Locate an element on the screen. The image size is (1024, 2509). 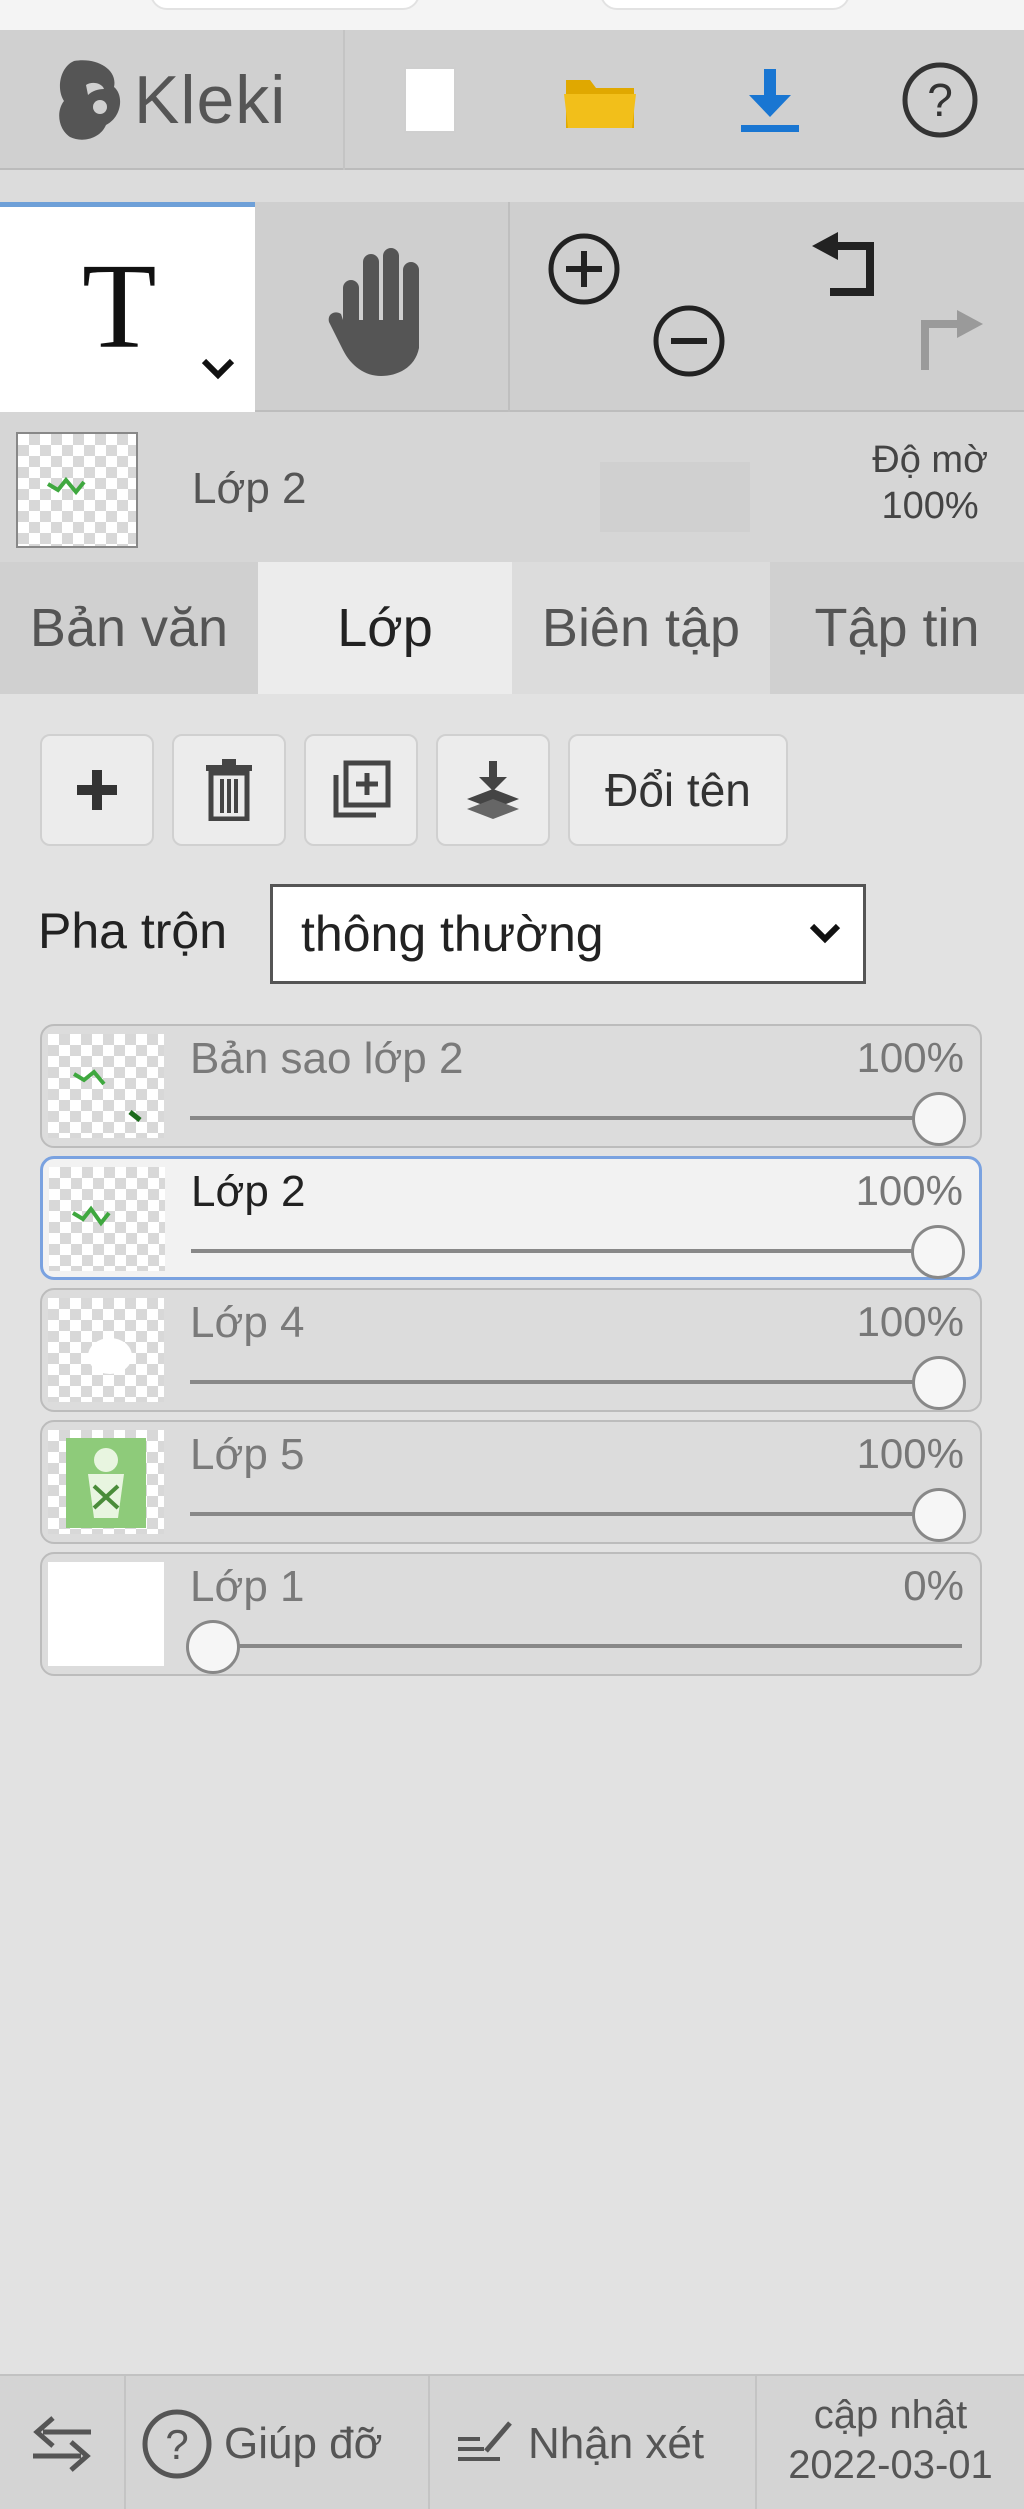
swap-button is located at coordinates (63, 2442).